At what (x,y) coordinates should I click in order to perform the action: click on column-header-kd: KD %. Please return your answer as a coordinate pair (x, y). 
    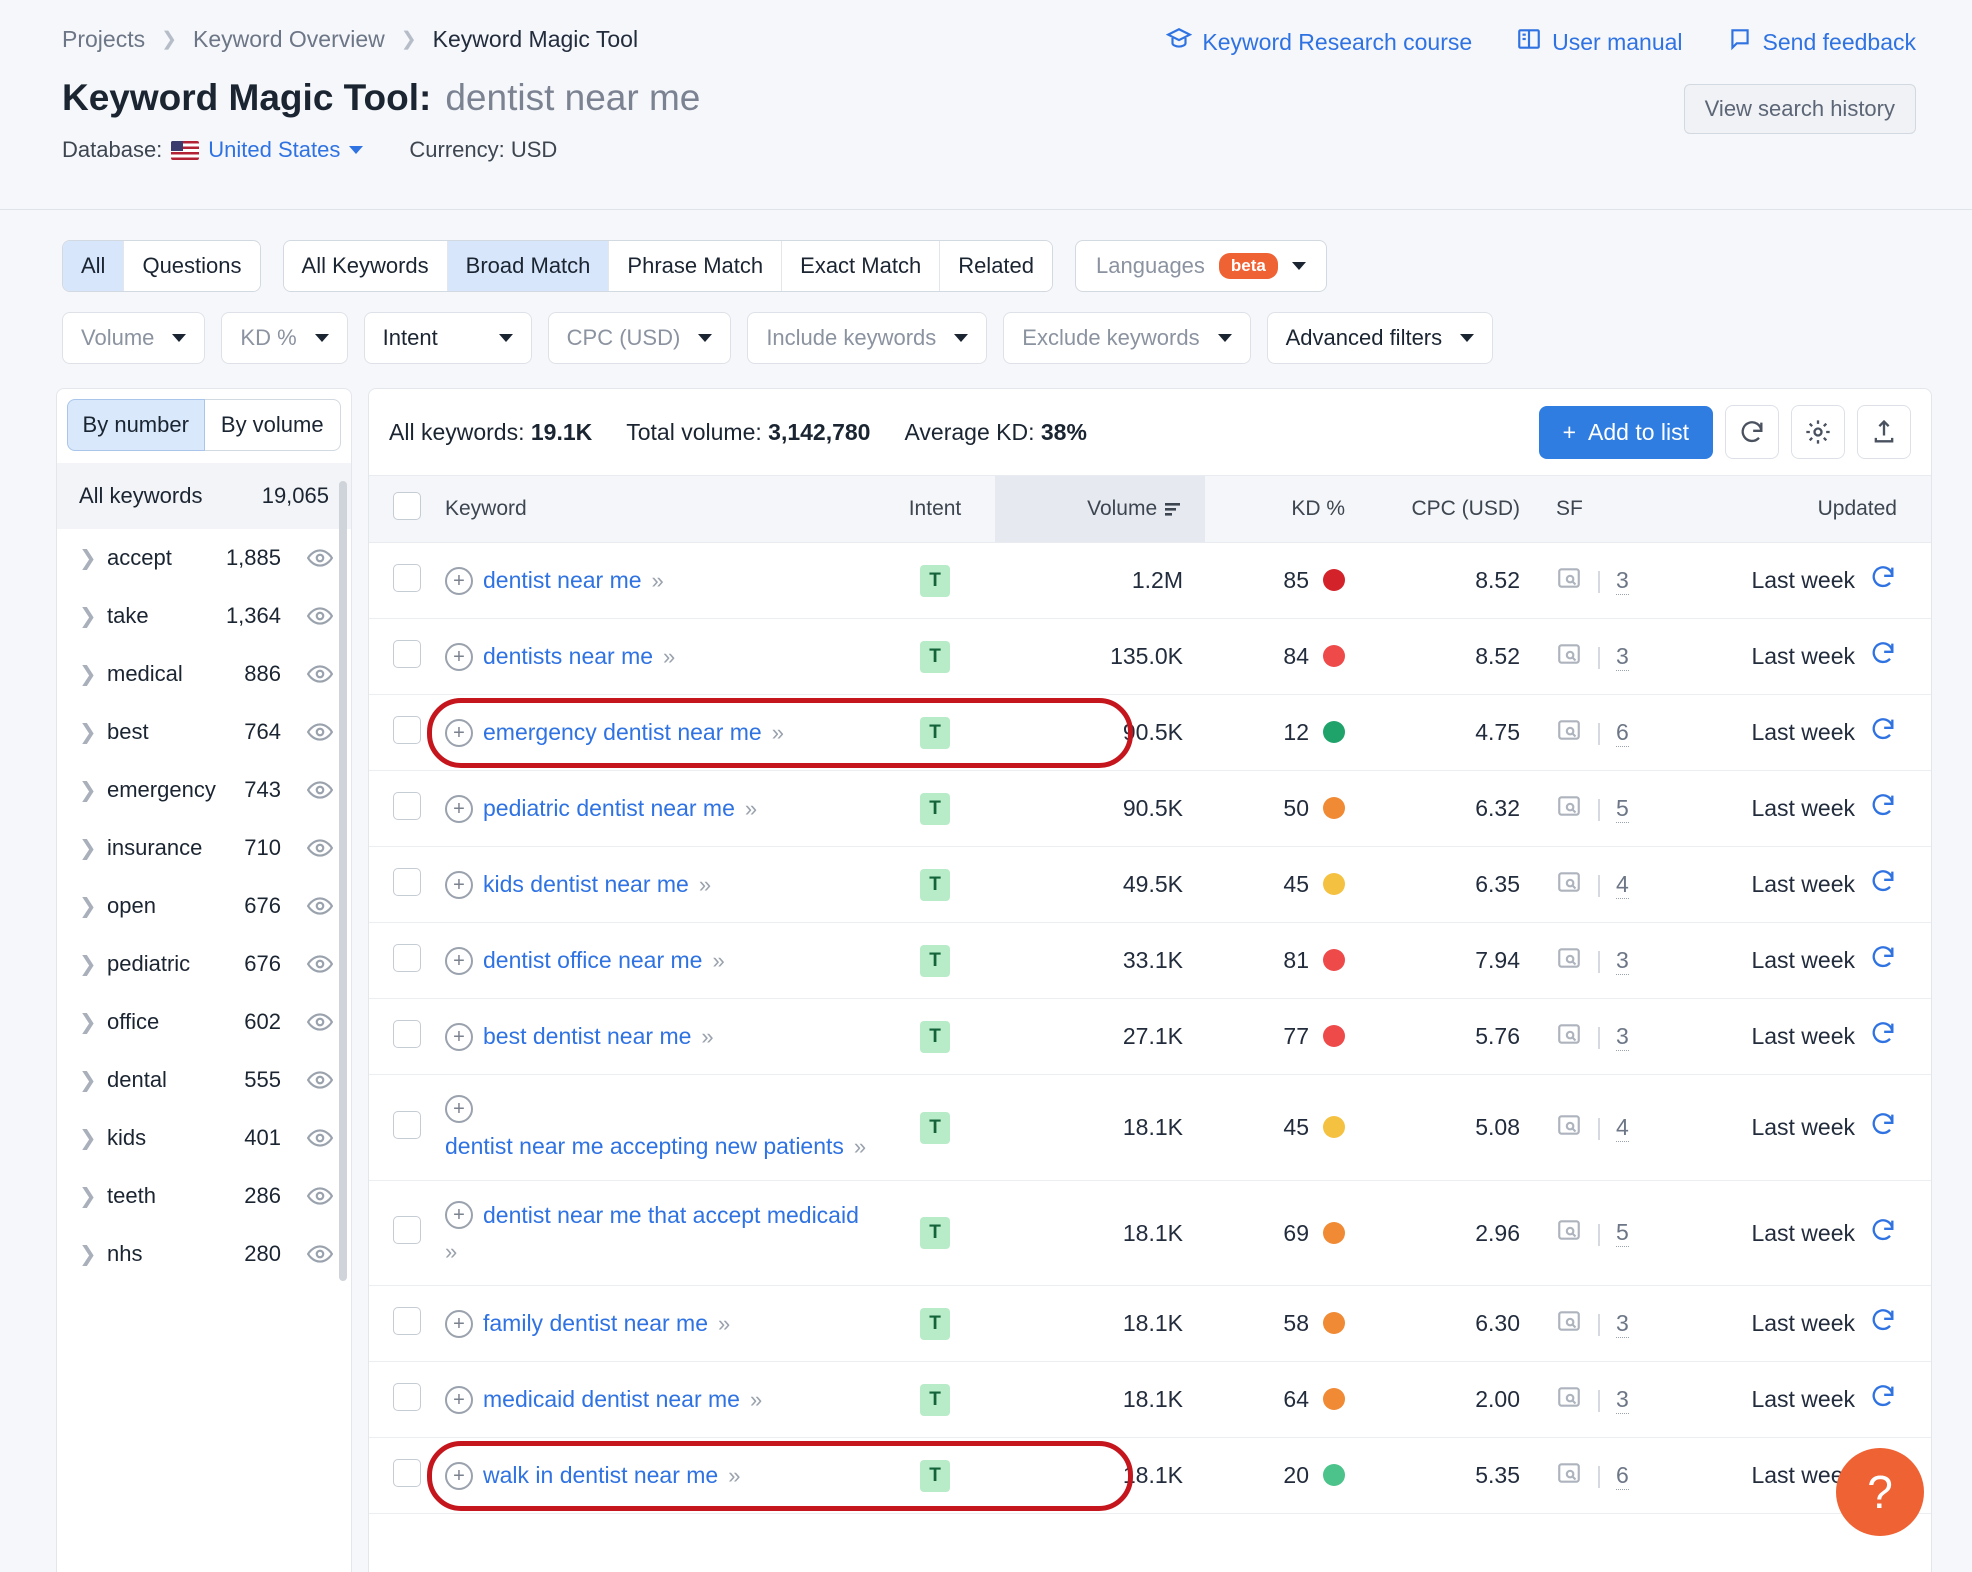
    Looking at the image, I should click on (1280, 509).